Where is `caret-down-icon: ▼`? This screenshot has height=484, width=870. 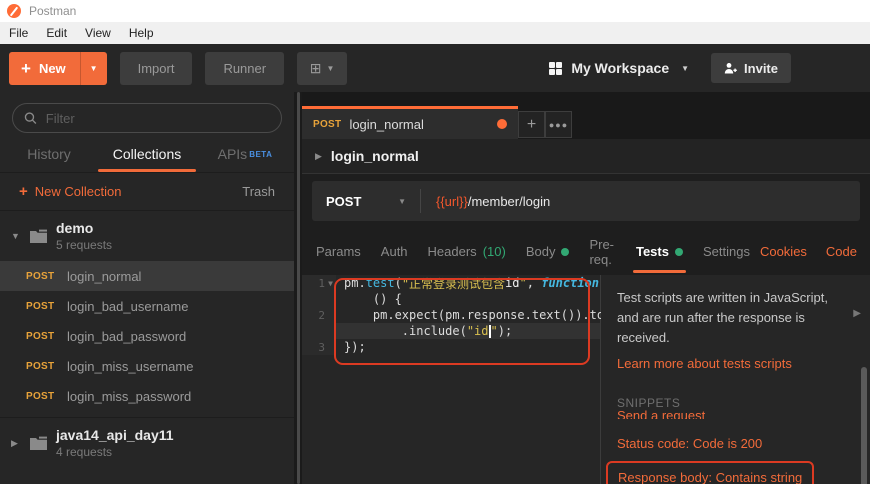 caret-down-icon: ▼ is located at coordinates (16, 236).